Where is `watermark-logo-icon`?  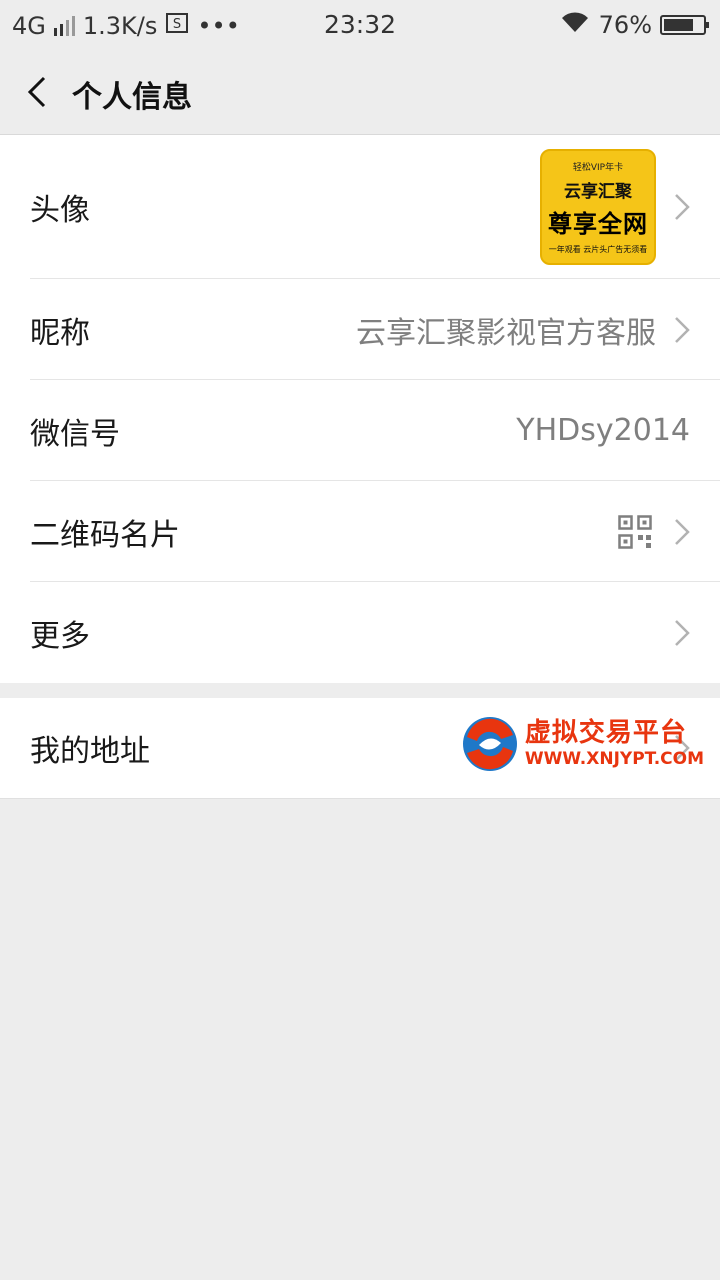
watermark-logo-icon is located at coordinates (489, 744).